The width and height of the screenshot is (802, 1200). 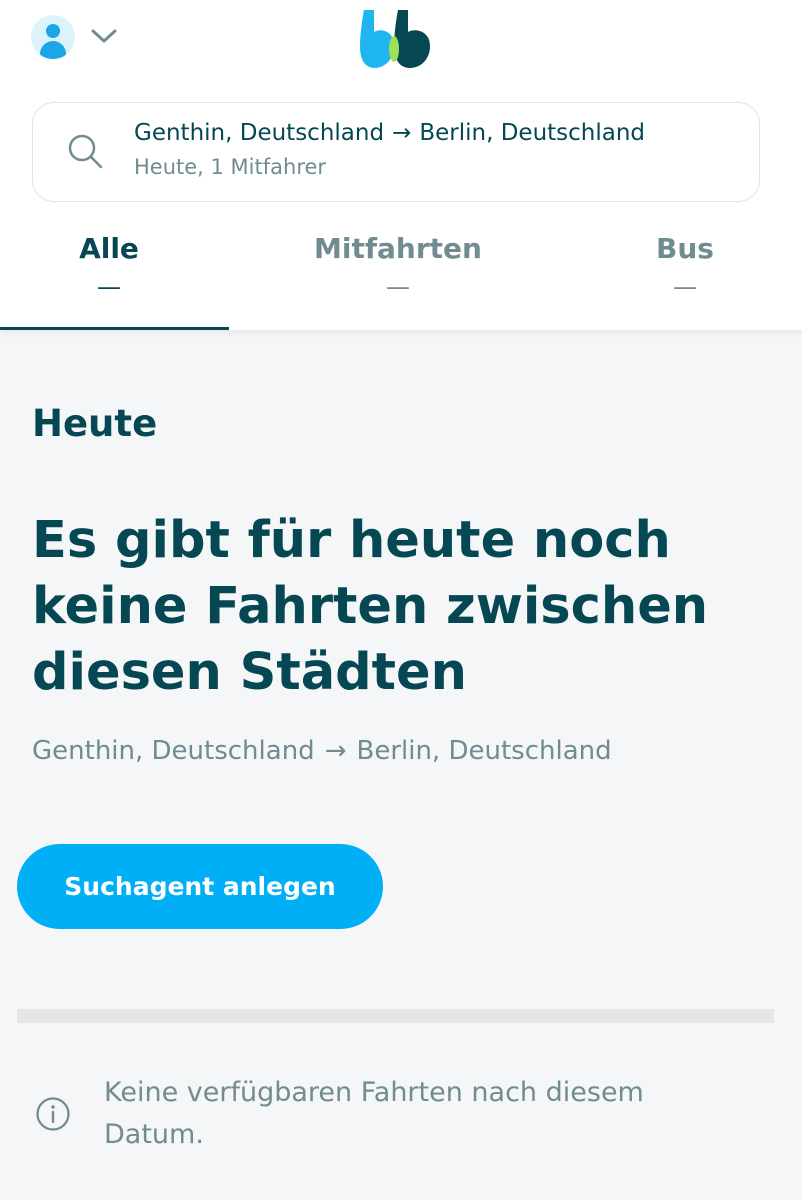 What do you see at coordinates (173, 751) in the screenshot?
I see `result-route-from: Genthin, Deutschland` at bounding box center [173, 751].